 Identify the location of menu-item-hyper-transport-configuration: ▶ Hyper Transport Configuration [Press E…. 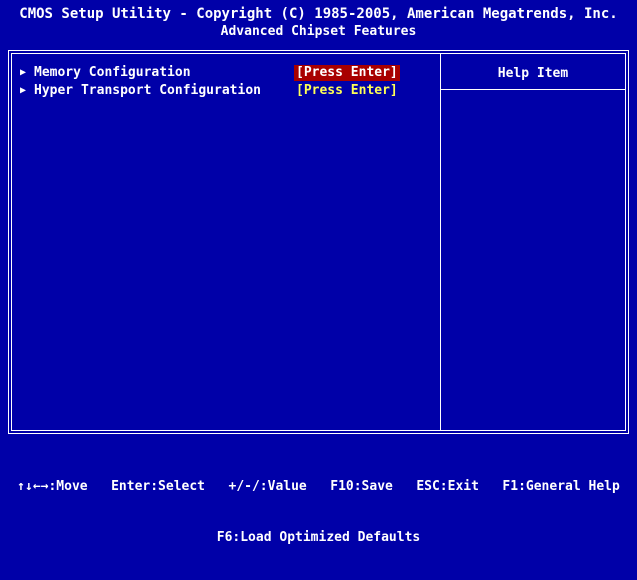
(225, 91).